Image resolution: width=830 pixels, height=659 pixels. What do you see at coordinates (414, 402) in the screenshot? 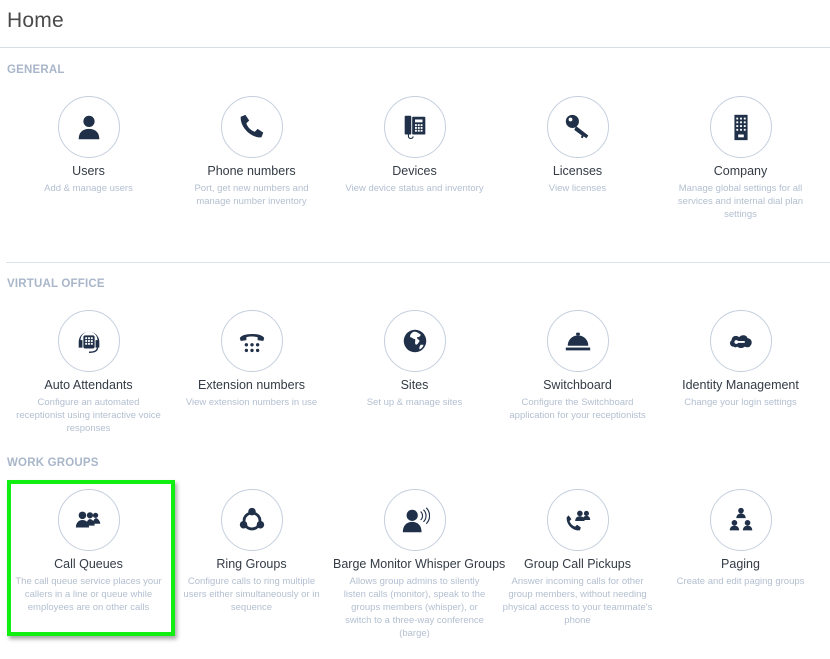
I see `tile-description: Set up & manage sites` at bounding box center [414, 402].